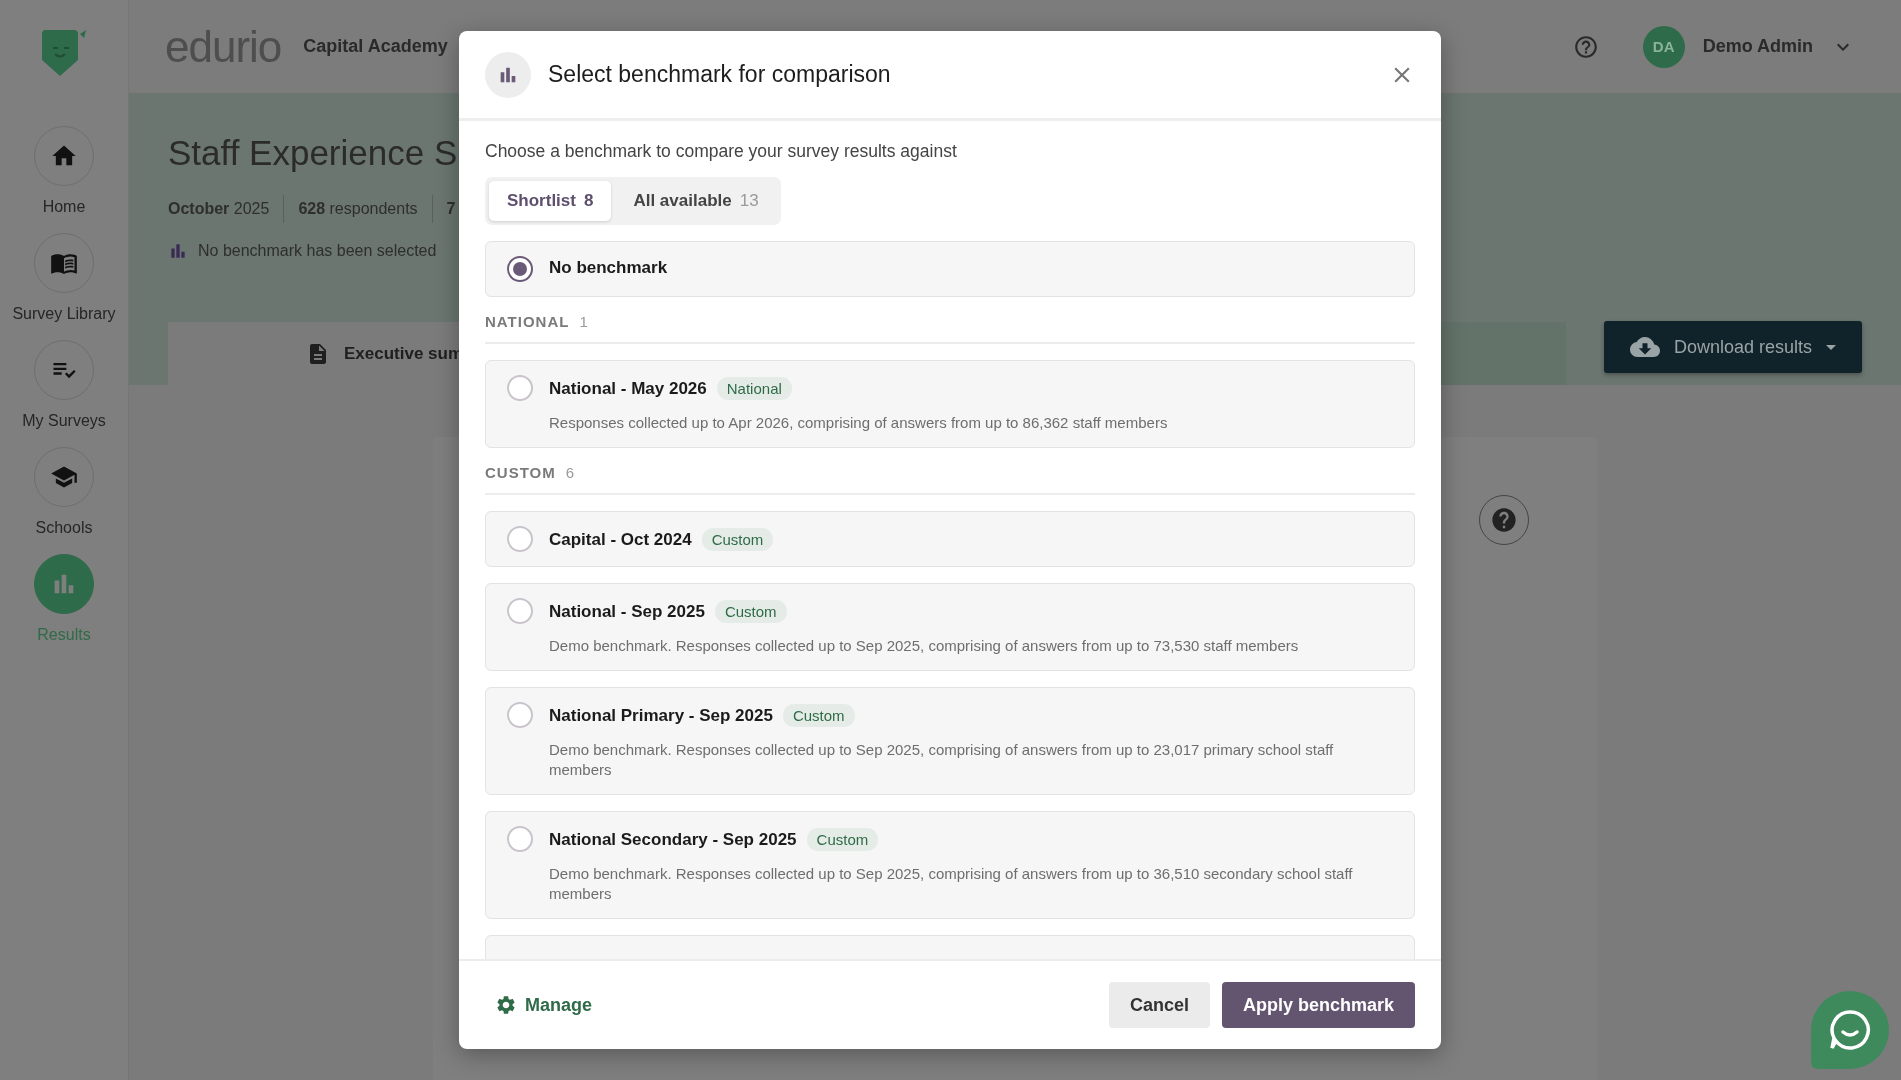 Image resolution: width=1901 pixels, height=1080 pixels. Describe the element at coordinates (1733, 347) in the screenshot. I see `download-button: Download results` at that location.